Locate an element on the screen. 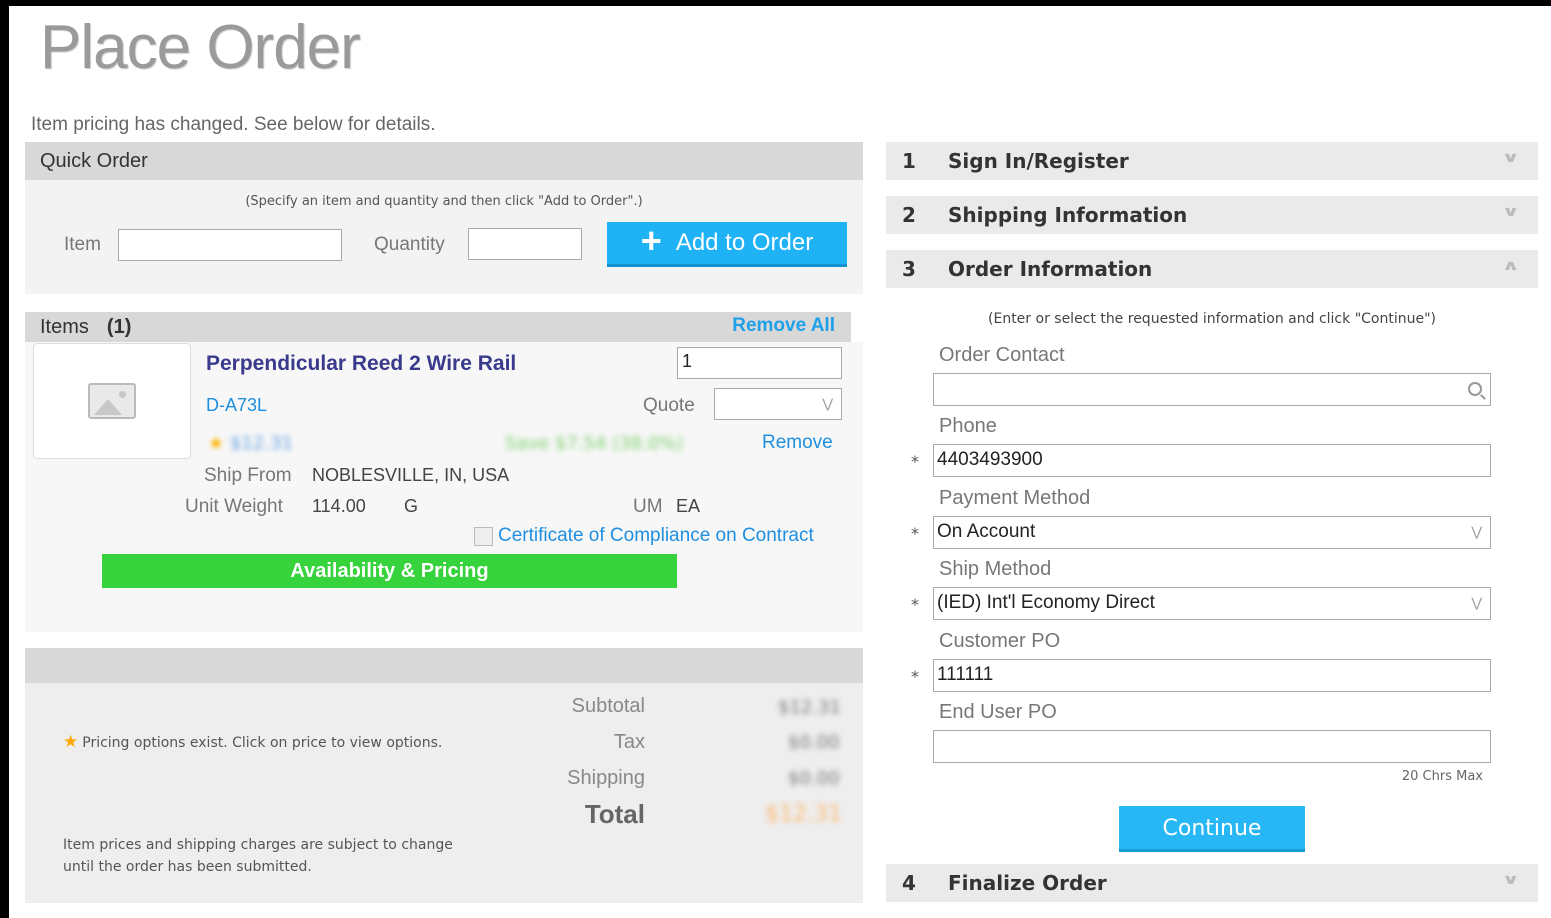 The width and height of the screenshot is (1551, 918). page-title: Place Order is located at coordinates (200, 47).